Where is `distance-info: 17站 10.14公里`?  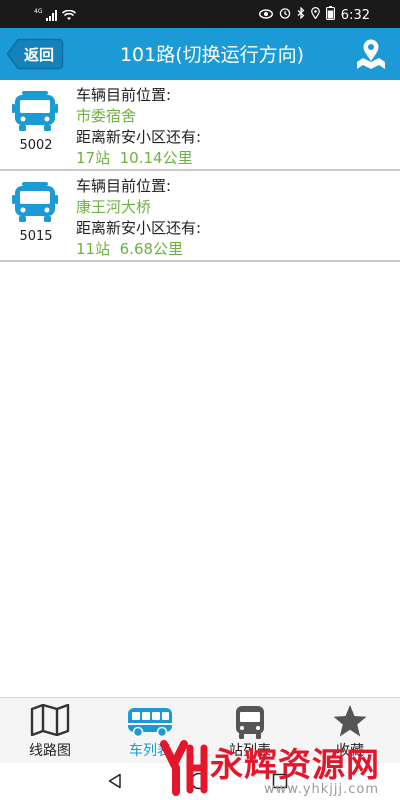 distance-info: 17站 10.14公里 is located at coordinates (138, 158).